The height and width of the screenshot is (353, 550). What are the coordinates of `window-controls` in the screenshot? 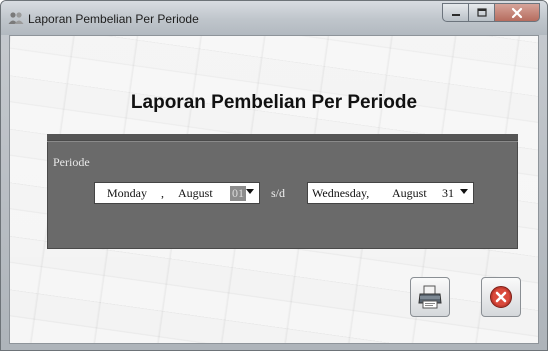 It's located at (491, 13).